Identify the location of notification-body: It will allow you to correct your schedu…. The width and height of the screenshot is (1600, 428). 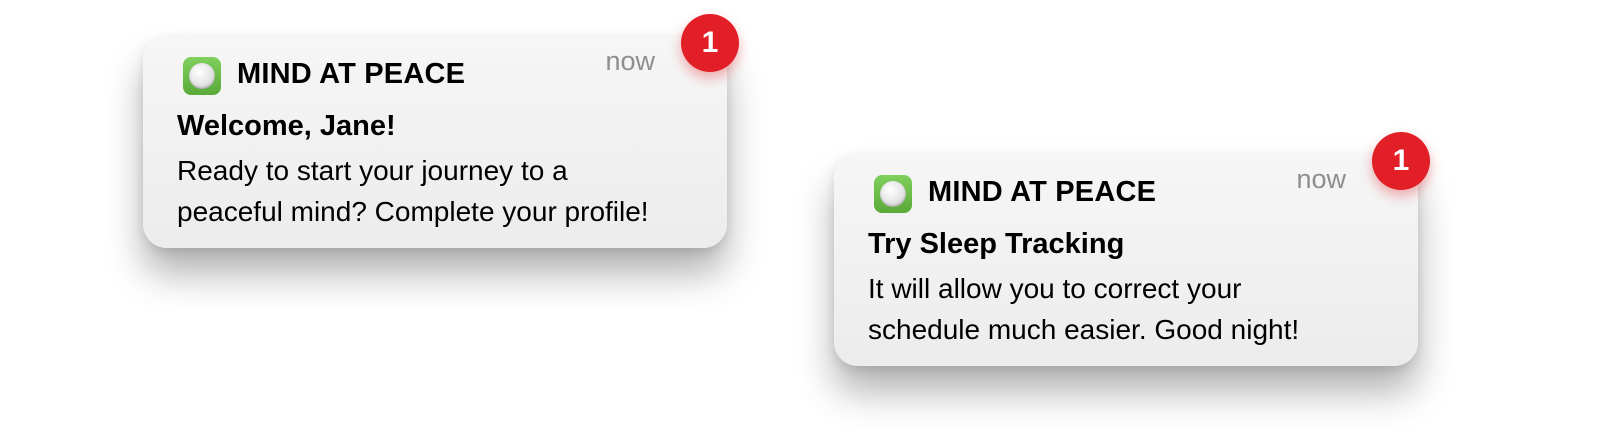
(1133, 309).